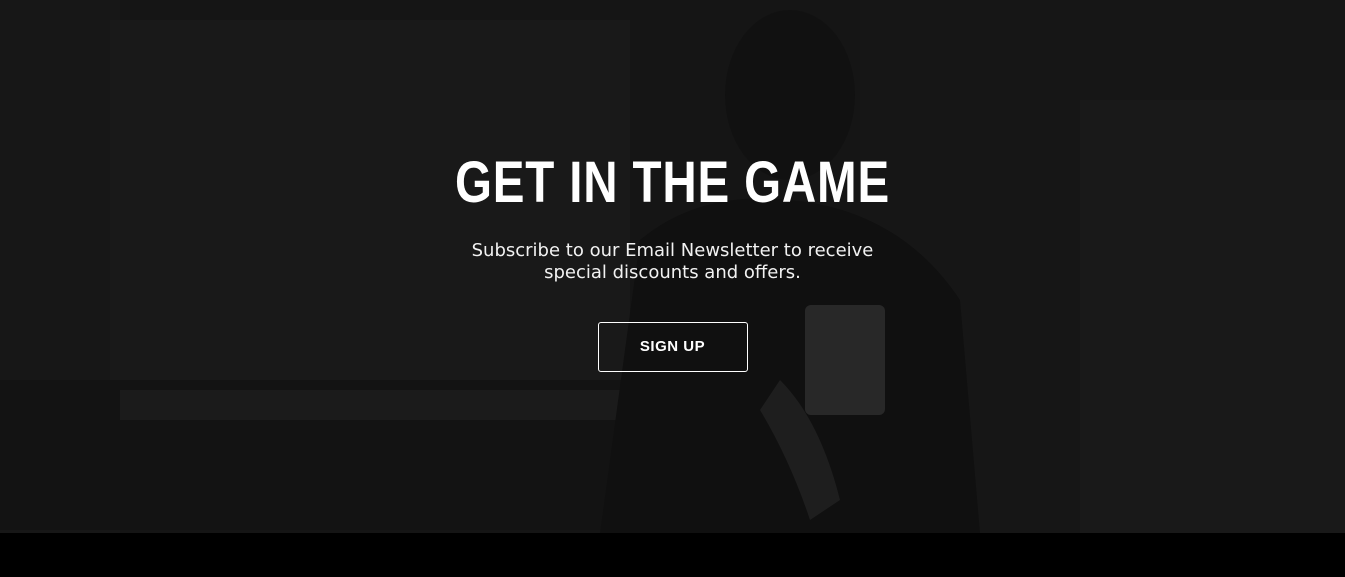 The height and width of the screenshot is (577, 1345). Describe the element at coordinates (672, 347) in the screenshot. I see `sign-up-button: SIGN UP` at that location.